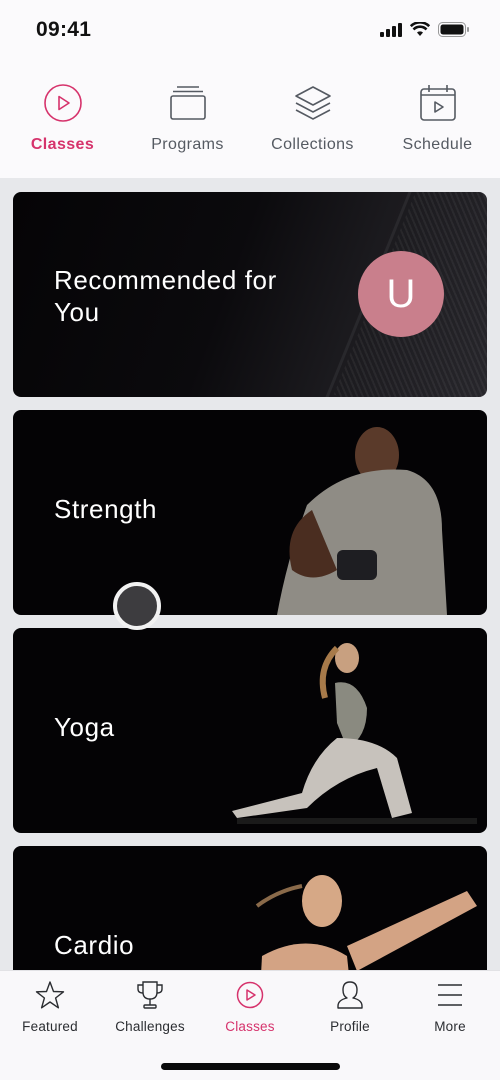 Image resolution: width=500 pixels, height=1080 pixels. Describe the element at coordinates (391, 29) in the screenshot. I see `cellular-signal-icon` at that location.